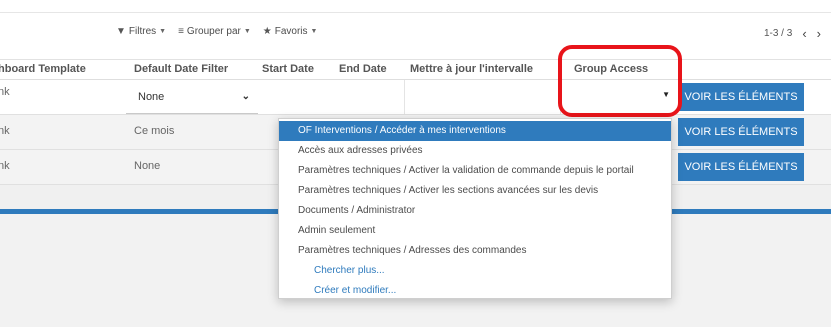  I want to click on pager-value: 1-3 / 3, so click(778, 33).